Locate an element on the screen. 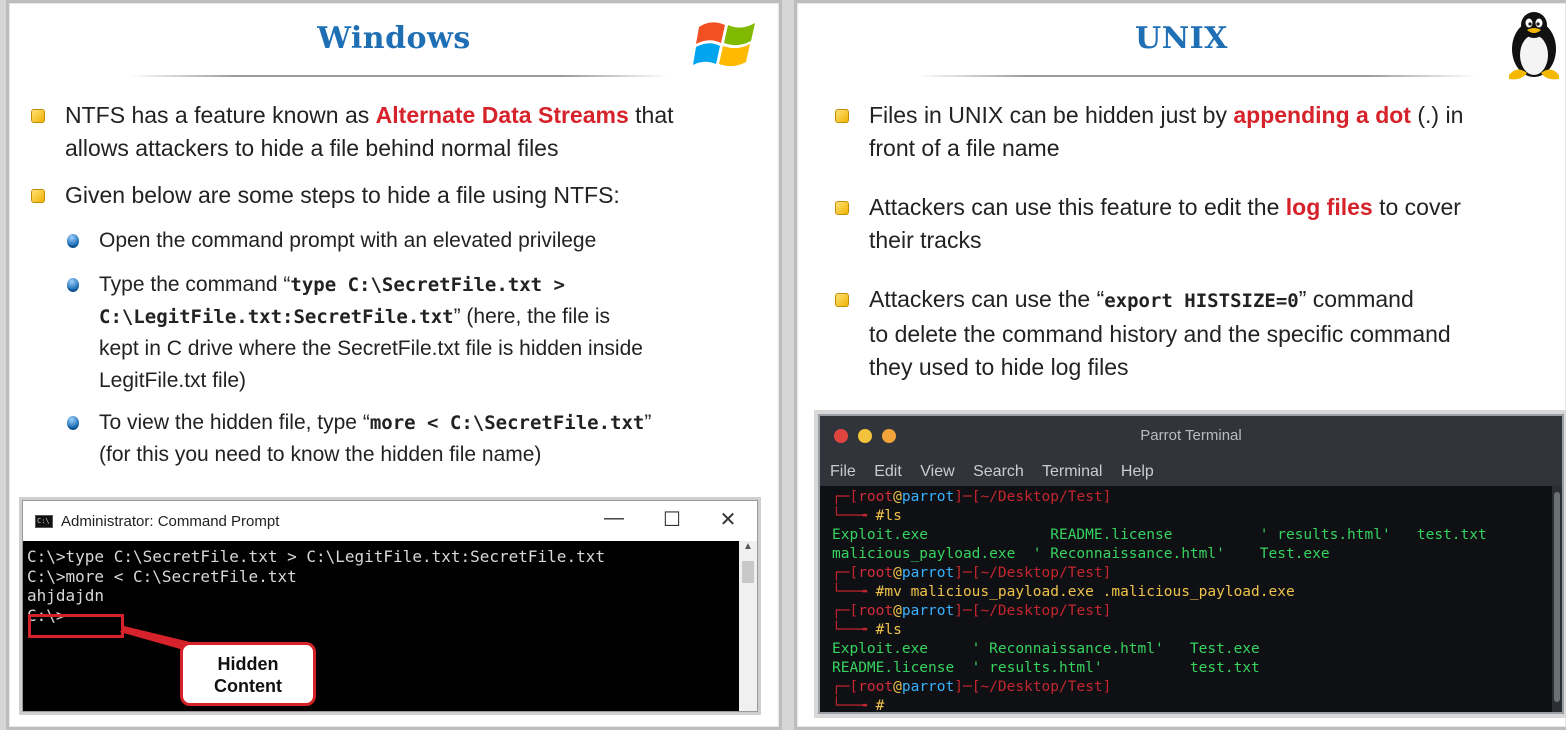  menu-search: Search is located at coordinates (998, 471).